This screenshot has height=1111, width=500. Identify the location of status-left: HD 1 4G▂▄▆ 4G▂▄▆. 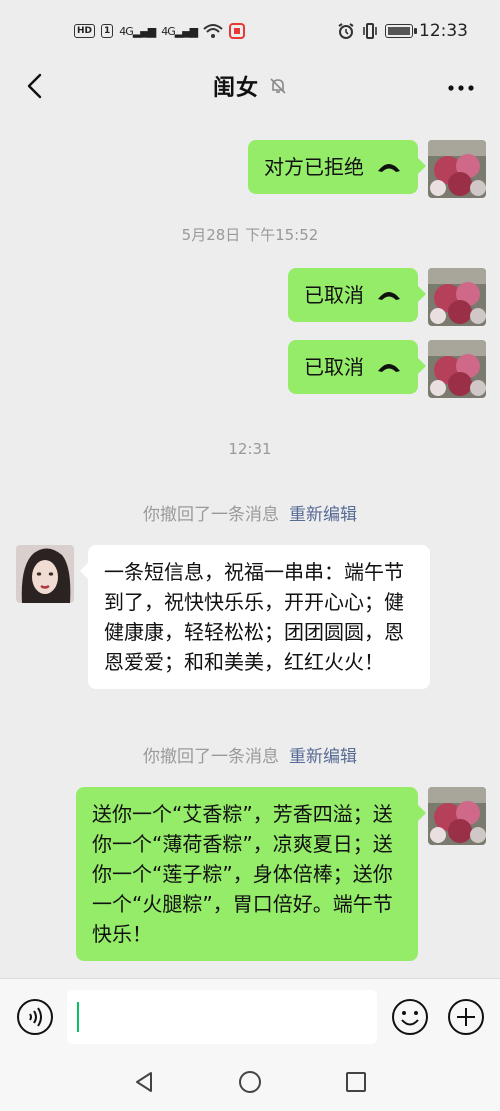
(160, 31).